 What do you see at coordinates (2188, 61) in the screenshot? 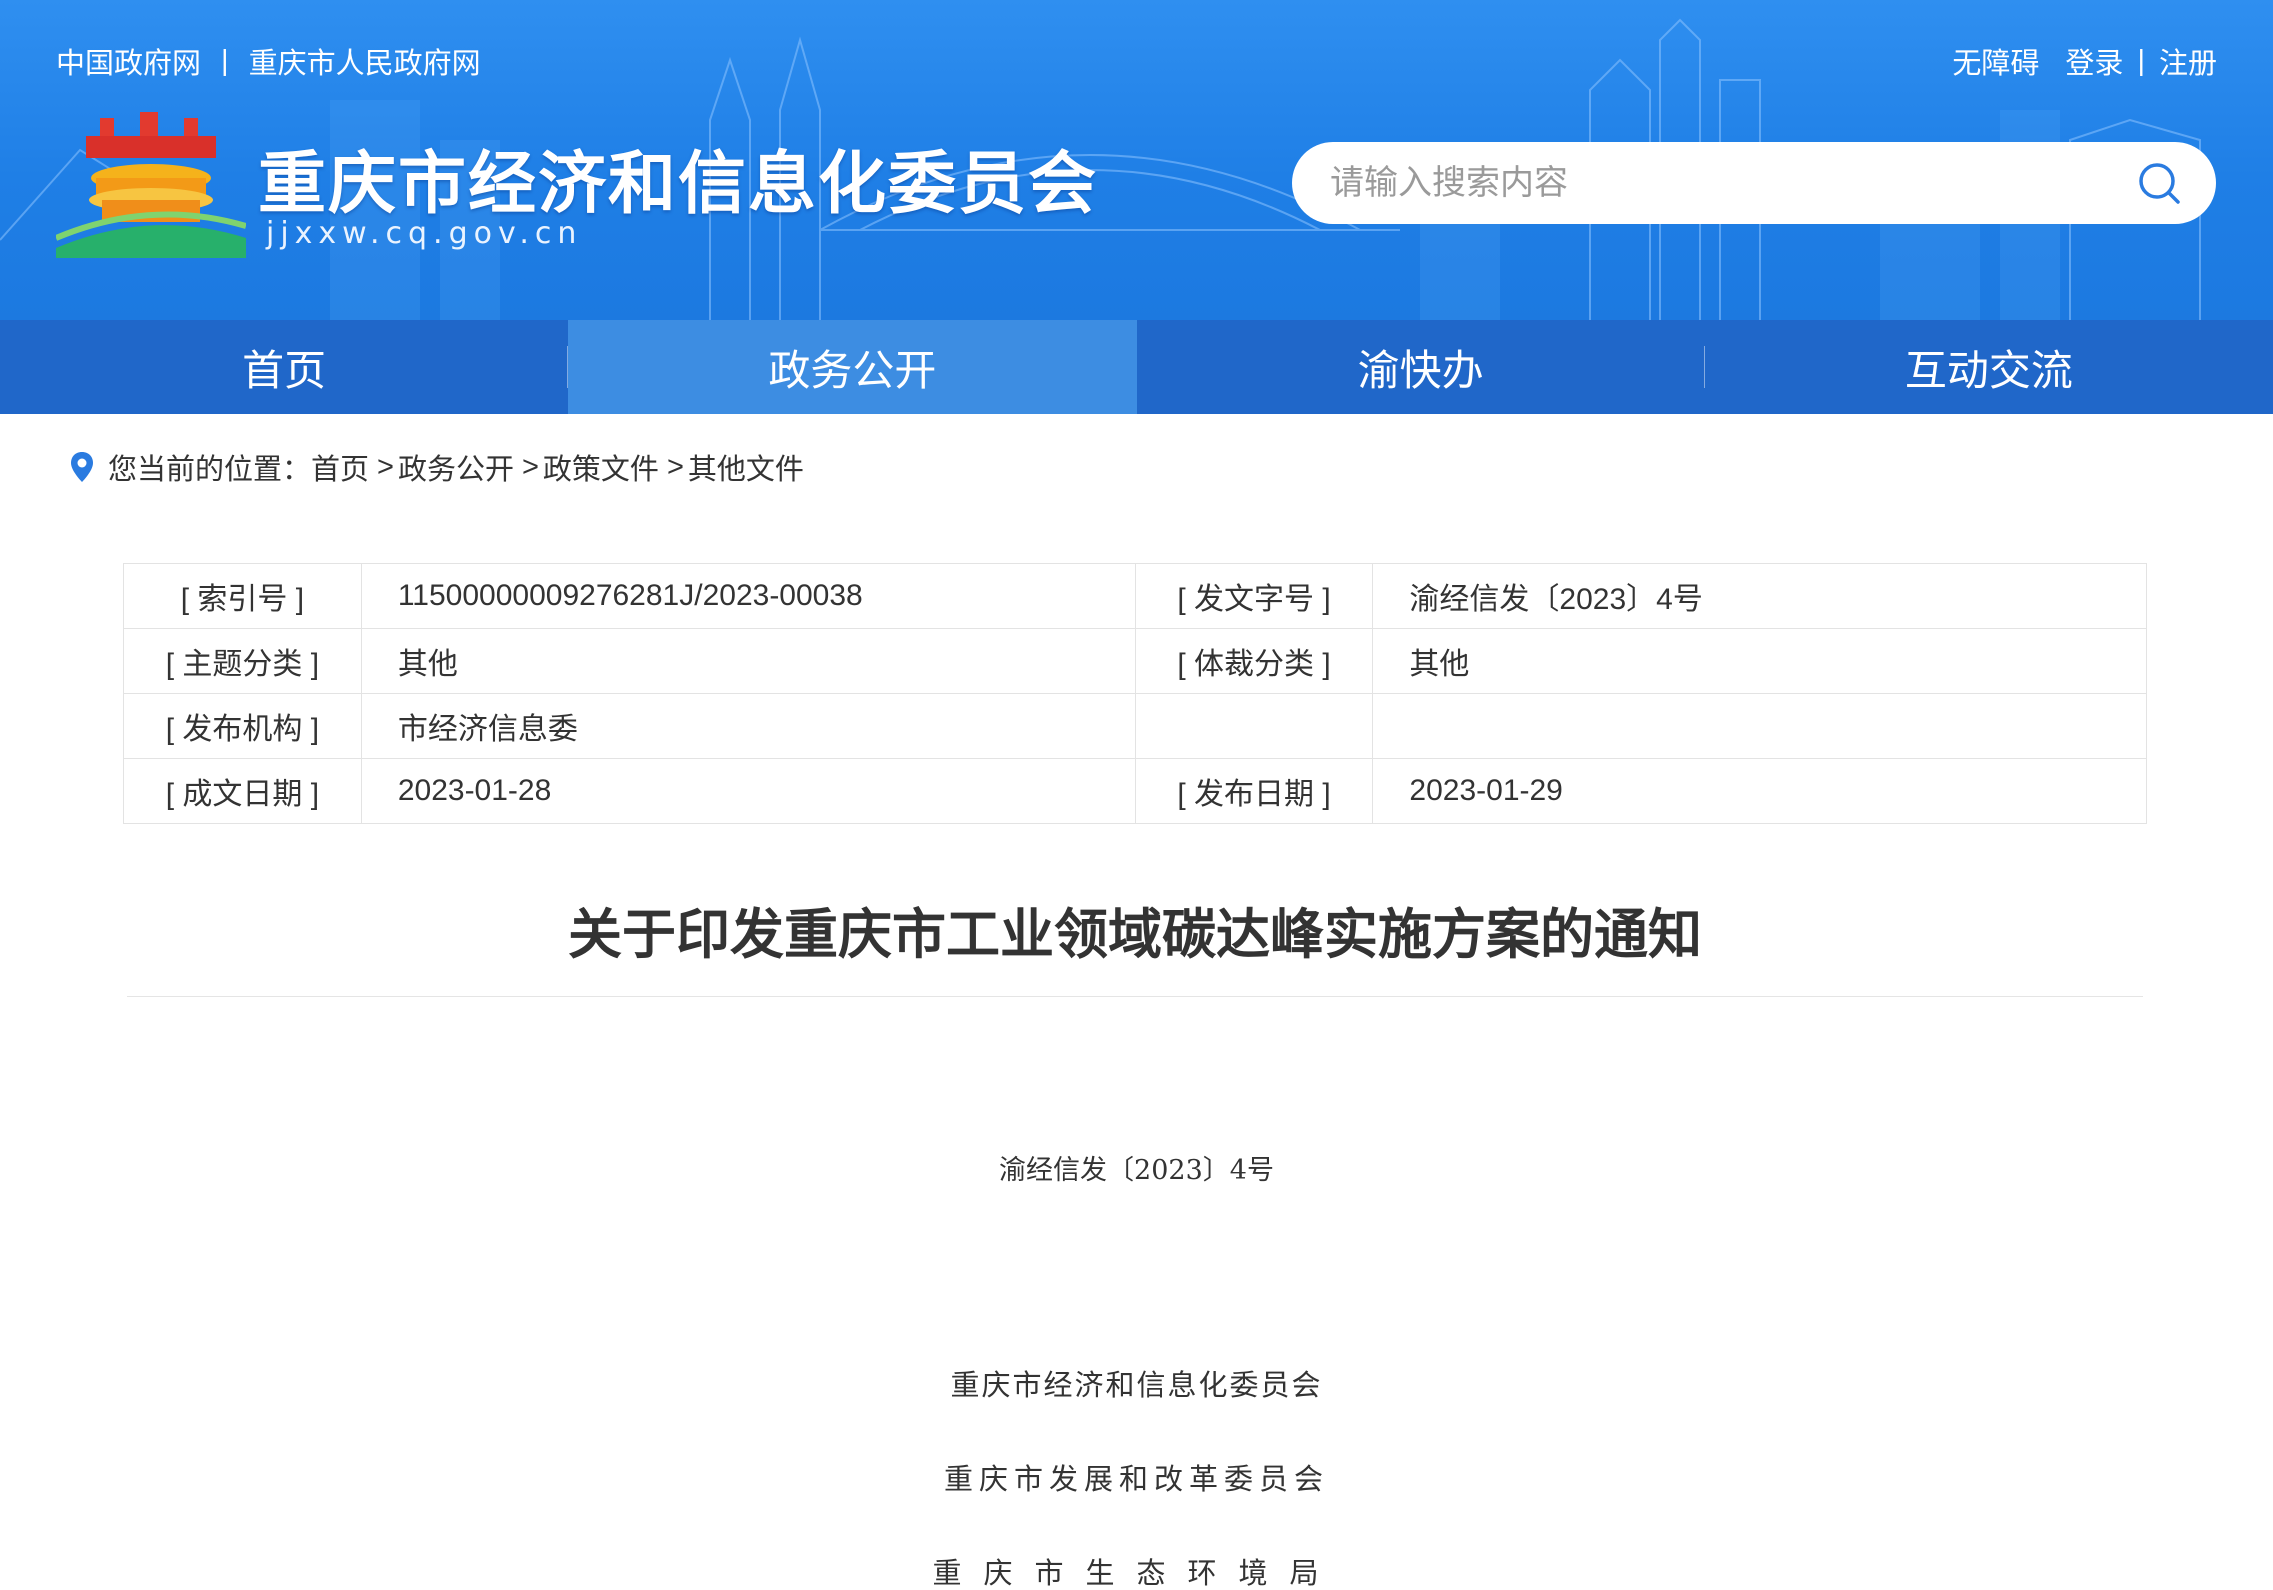
I see `register-link: 注册` at bounding box center [2188, 61].